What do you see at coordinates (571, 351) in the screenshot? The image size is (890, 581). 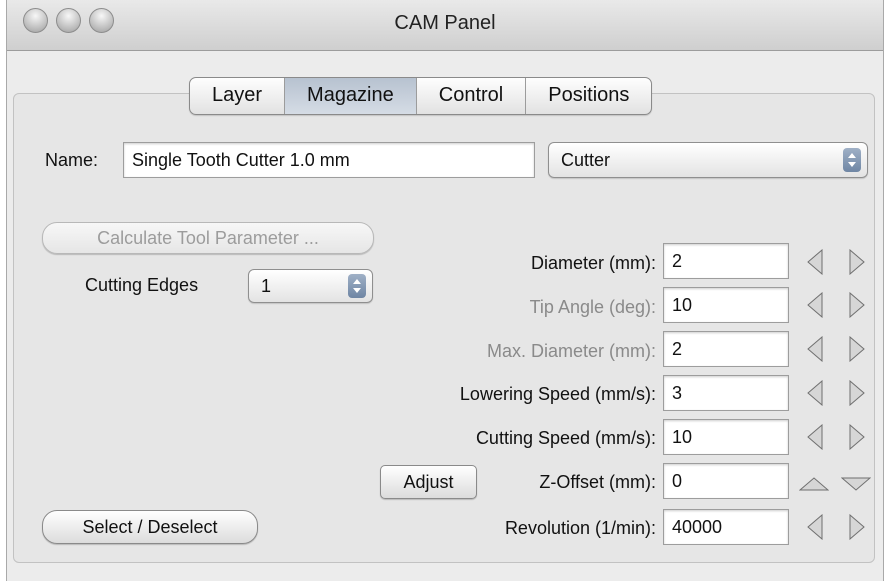 I see `max-diameter-label: Max. Diameter (mm):` at bounding box center [571, 351].